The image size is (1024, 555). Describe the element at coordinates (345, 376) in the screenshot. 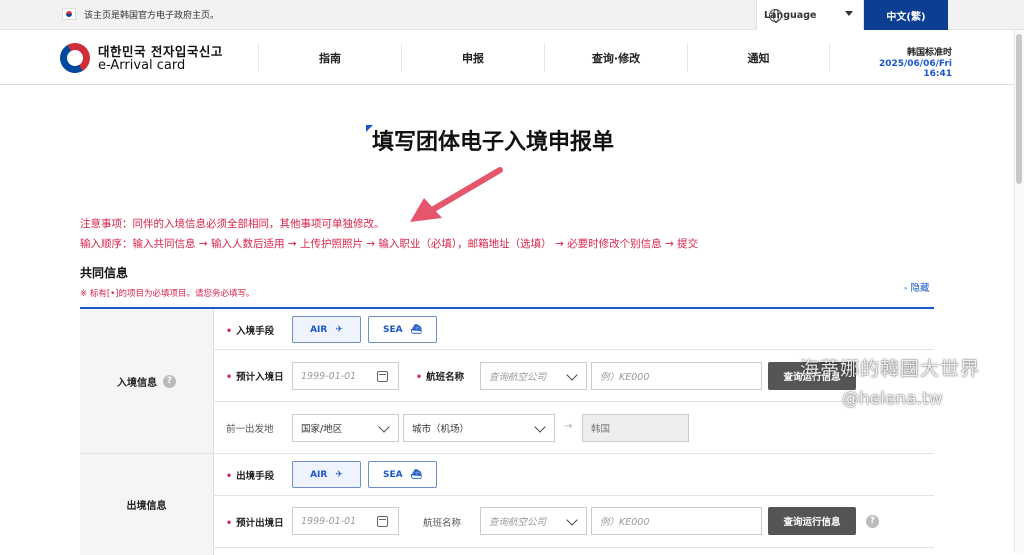

I see `entry-date-input: 1999-01-01` at that location.